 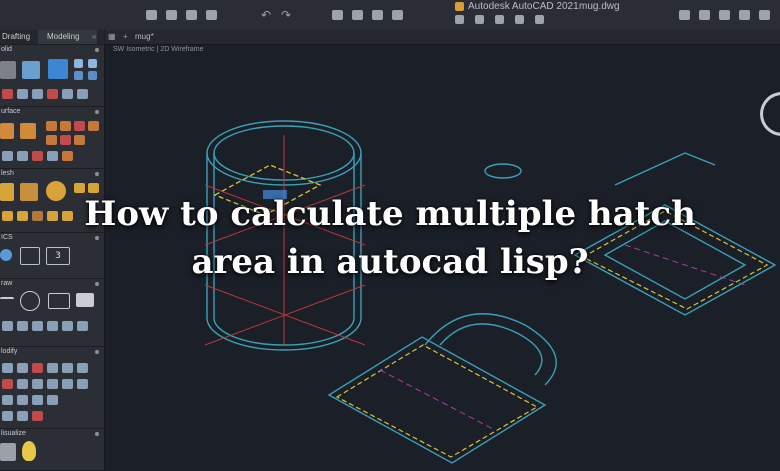 I want to click on blend-icon, so click(x=51, y=126).